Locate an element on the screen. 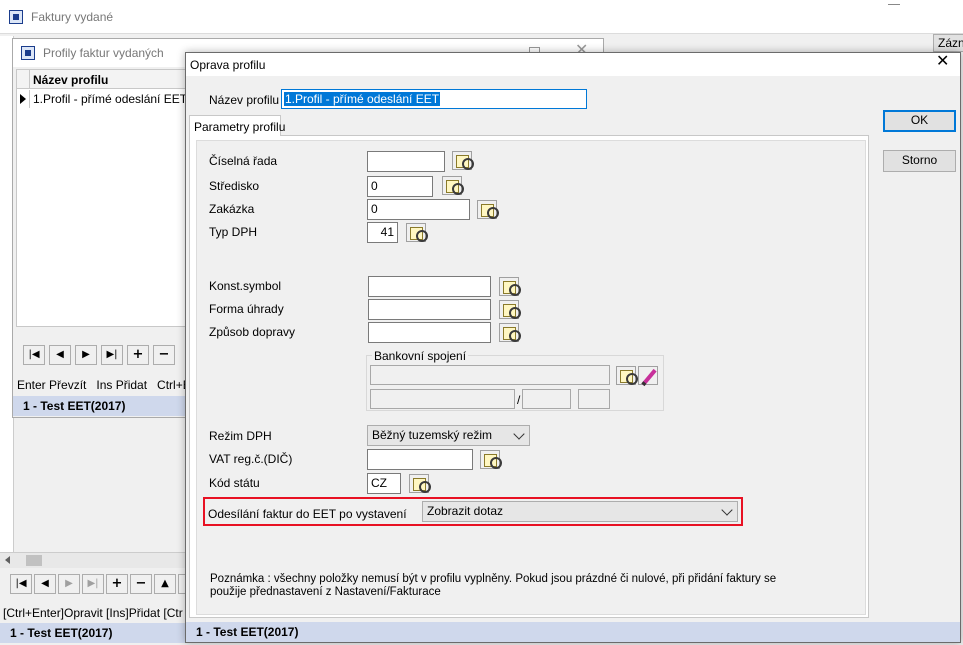  bank-number-input is located at coordinates (442, 399).